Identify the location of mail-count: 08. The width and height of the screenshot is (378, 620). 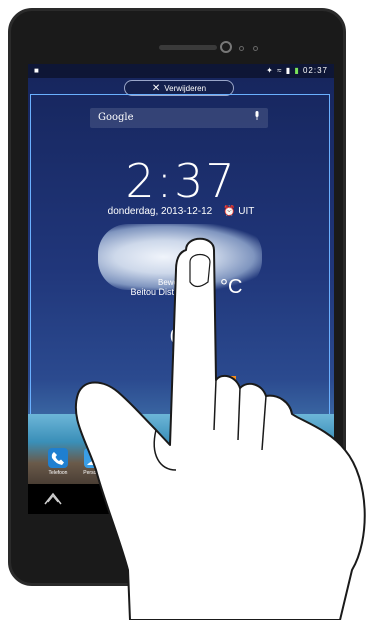
(181, 337).